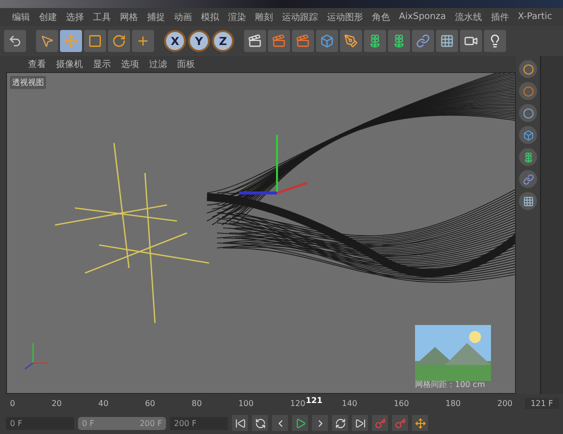 This screenshot has height=434, width=563. What do you see at coordinates (535, 17) in the screenshot?
I see `menu-item: X-Partic` at bounding box center [535, 17].